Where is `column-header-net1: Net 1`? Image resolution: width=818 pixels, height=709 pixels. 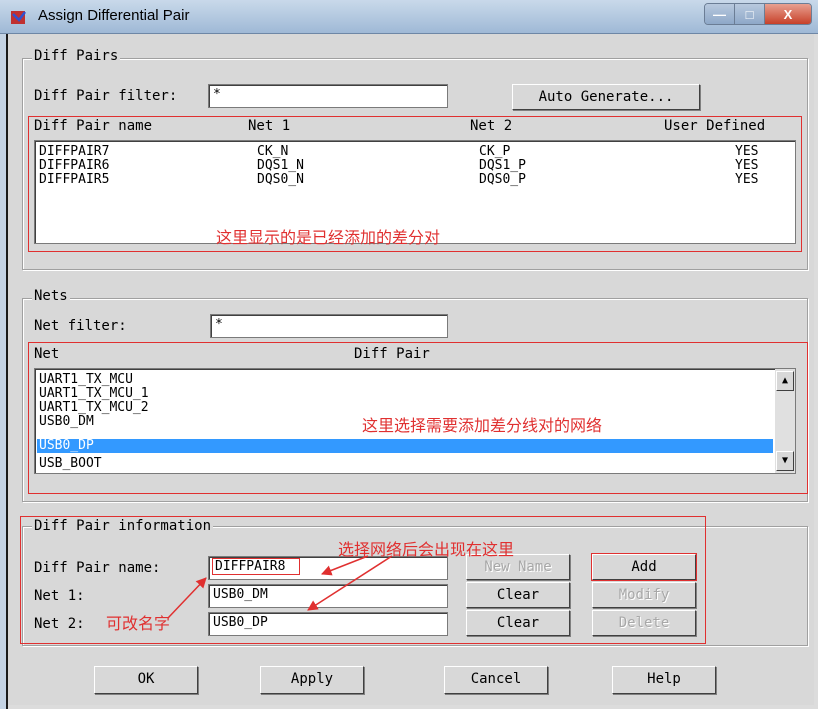 column-header-net1: Net 1 is located at coordinates (269, 126).